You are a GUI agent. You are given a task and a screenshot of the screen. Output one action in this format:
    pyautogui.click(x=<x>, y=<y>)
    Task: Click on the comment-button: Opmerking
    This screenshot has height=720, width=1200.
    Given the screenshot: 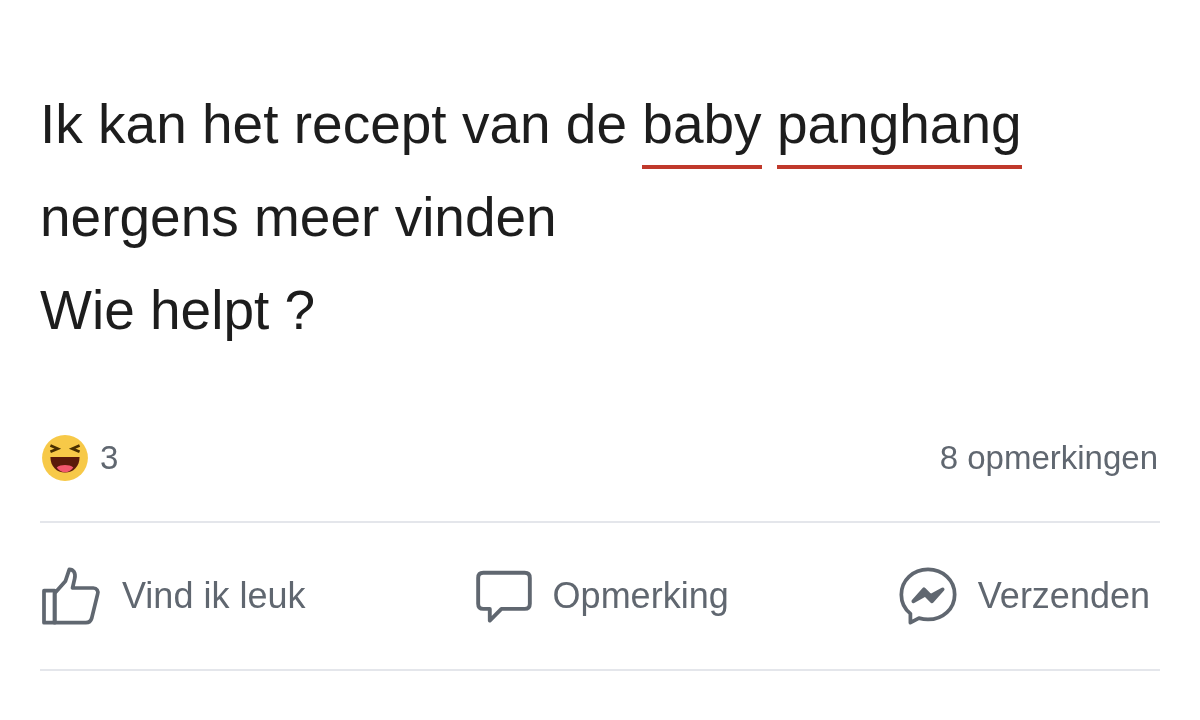 What is the action you would take?
    pyautogui.click(x=600, y=596)
    